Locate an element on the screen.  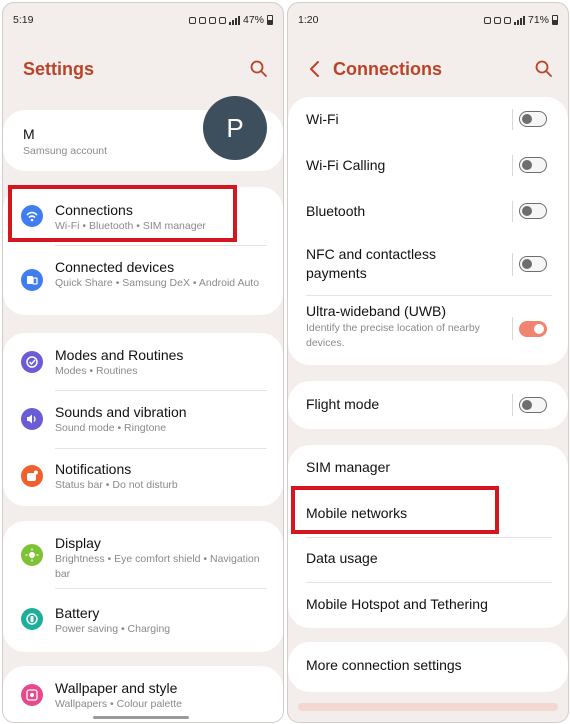
status-time: 5:19 is located at coordinates (23, 20).